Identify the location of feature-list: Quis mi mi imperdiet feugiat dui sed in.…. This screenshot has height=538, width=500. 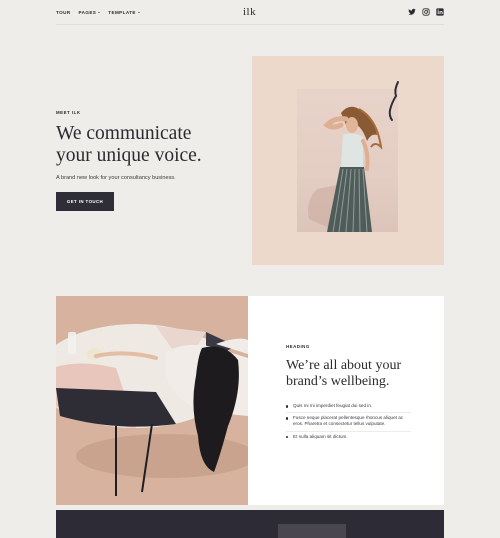
(348, 422).